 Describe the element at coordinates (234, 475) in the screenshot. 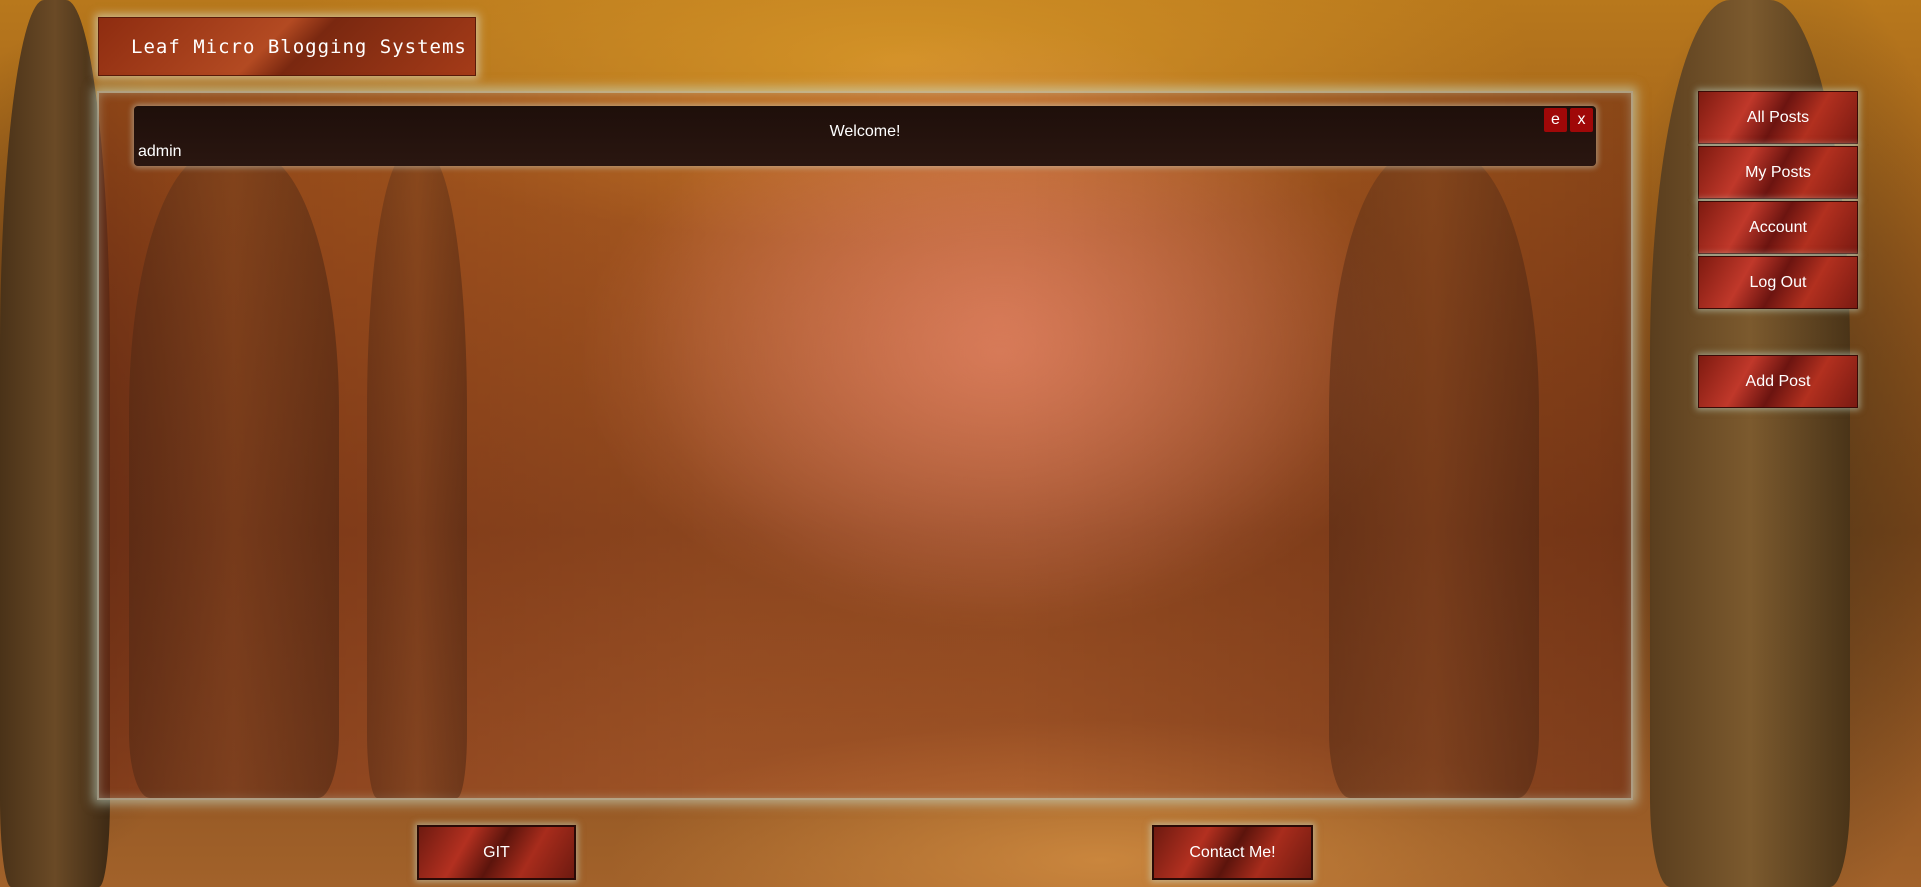

I see `panel-tree-left` at that location.